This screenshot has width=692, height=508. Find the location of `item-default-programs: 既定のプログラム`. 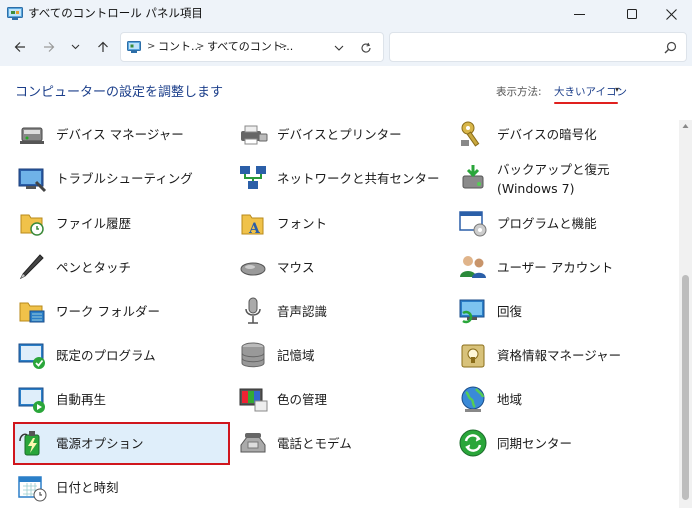

item-default-programs: 既定のプログラム is located at coordinates (121, 355).